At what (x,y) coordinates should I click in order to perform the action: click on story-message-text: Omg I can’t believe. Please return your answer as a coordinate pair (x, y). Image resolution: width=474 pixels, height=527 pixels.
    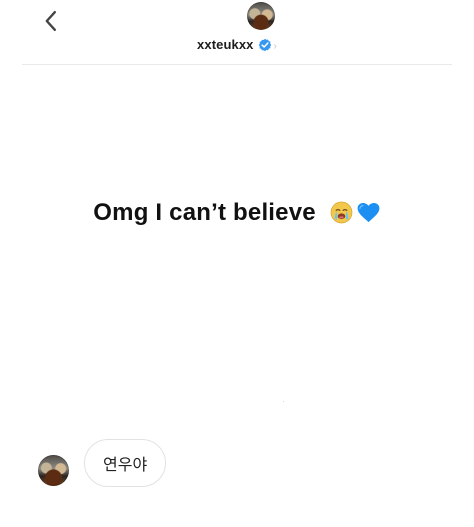
    Looking at the image, I should click on (204, 212).